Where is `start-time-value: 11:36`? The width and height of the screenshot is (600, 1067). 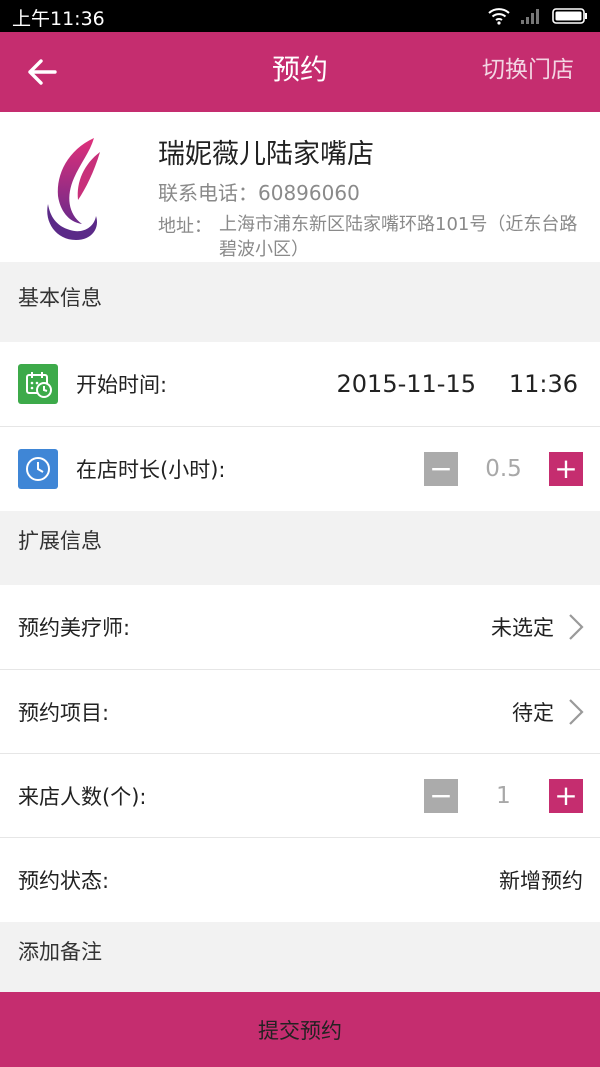 start-time-value: 11:36 is located at coordinates (543, 384).